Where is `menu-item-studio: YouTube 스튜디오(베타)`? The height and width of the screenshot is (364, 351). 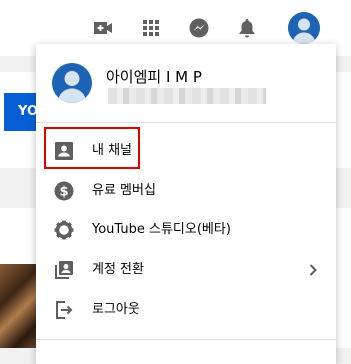
menu-item-studio: YouTube 스튜디오(베타) is located at coordinates (186, 230).